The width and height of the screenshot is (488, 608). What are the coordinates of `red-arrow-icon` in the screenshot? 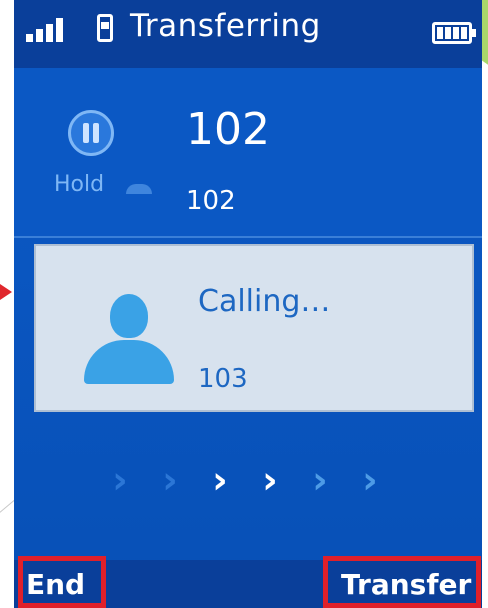 It's located at (6, 292).